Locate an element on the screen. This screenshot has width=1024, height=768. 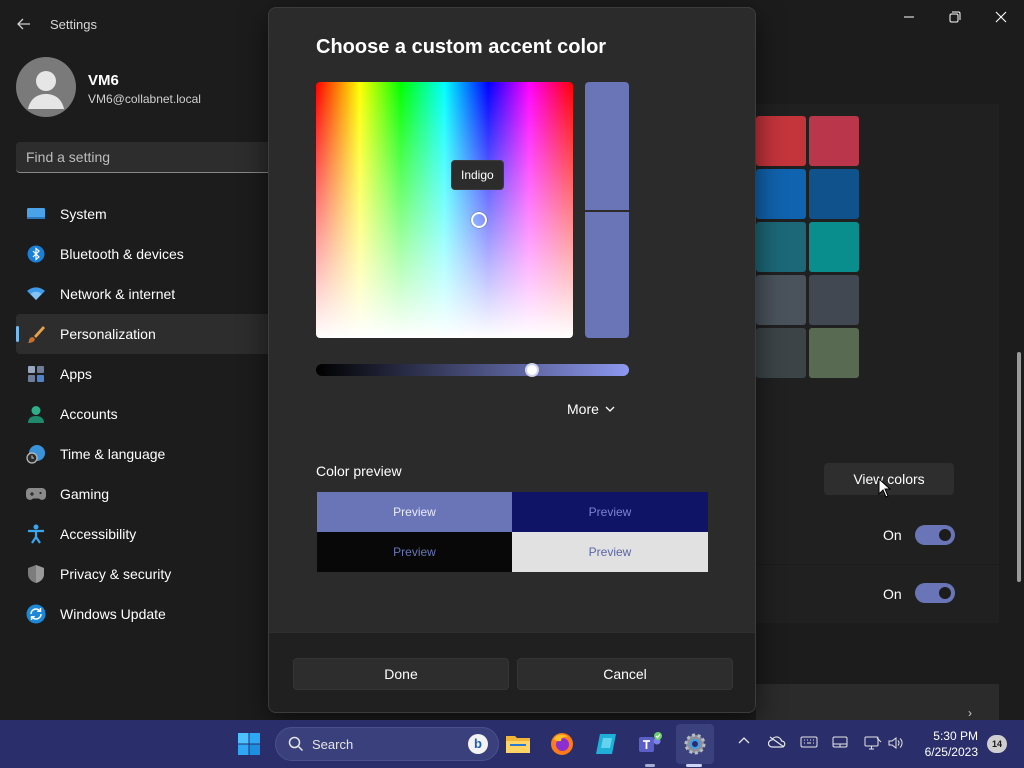
onedrive-icon is located at coordinates (777, 742).